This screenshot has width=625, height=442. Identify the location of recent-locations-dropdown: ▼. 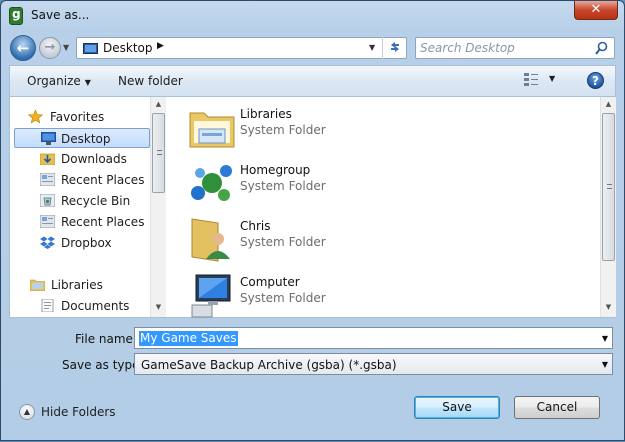
(66, 47).